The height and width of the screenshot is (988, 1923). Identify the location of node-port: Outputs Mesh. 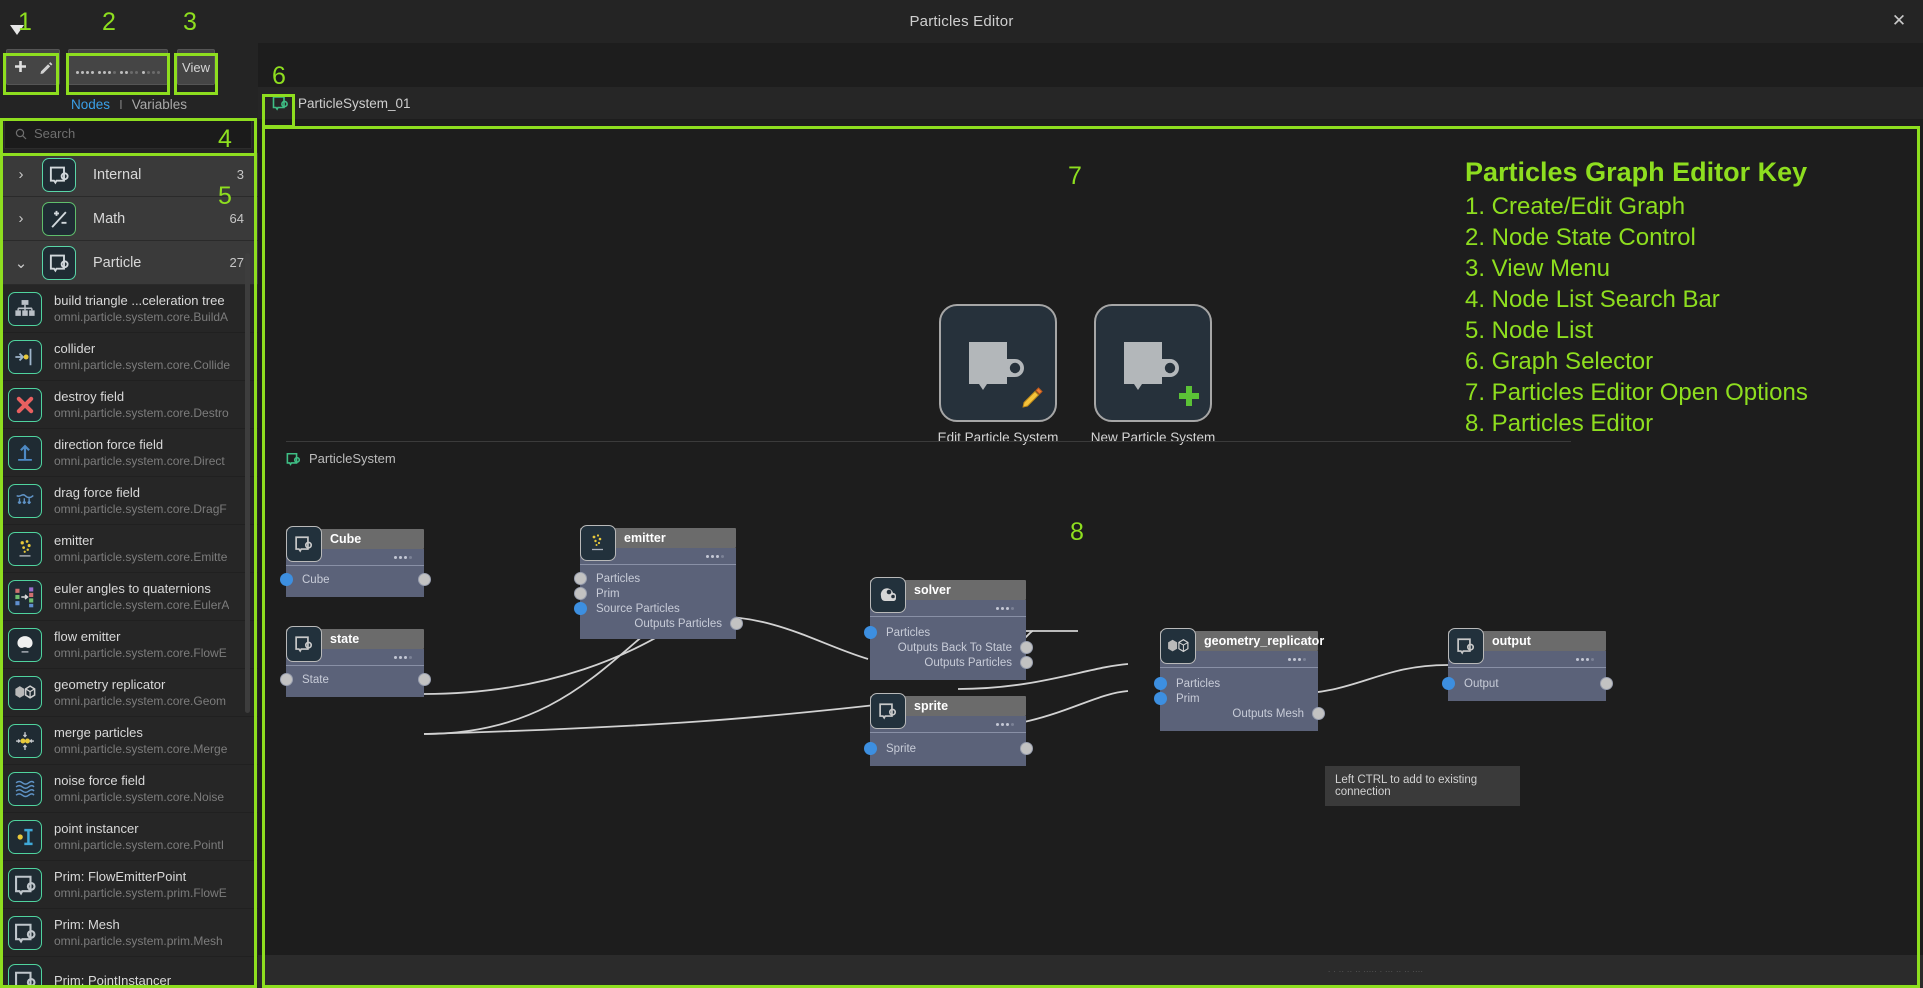
(1242, 713).